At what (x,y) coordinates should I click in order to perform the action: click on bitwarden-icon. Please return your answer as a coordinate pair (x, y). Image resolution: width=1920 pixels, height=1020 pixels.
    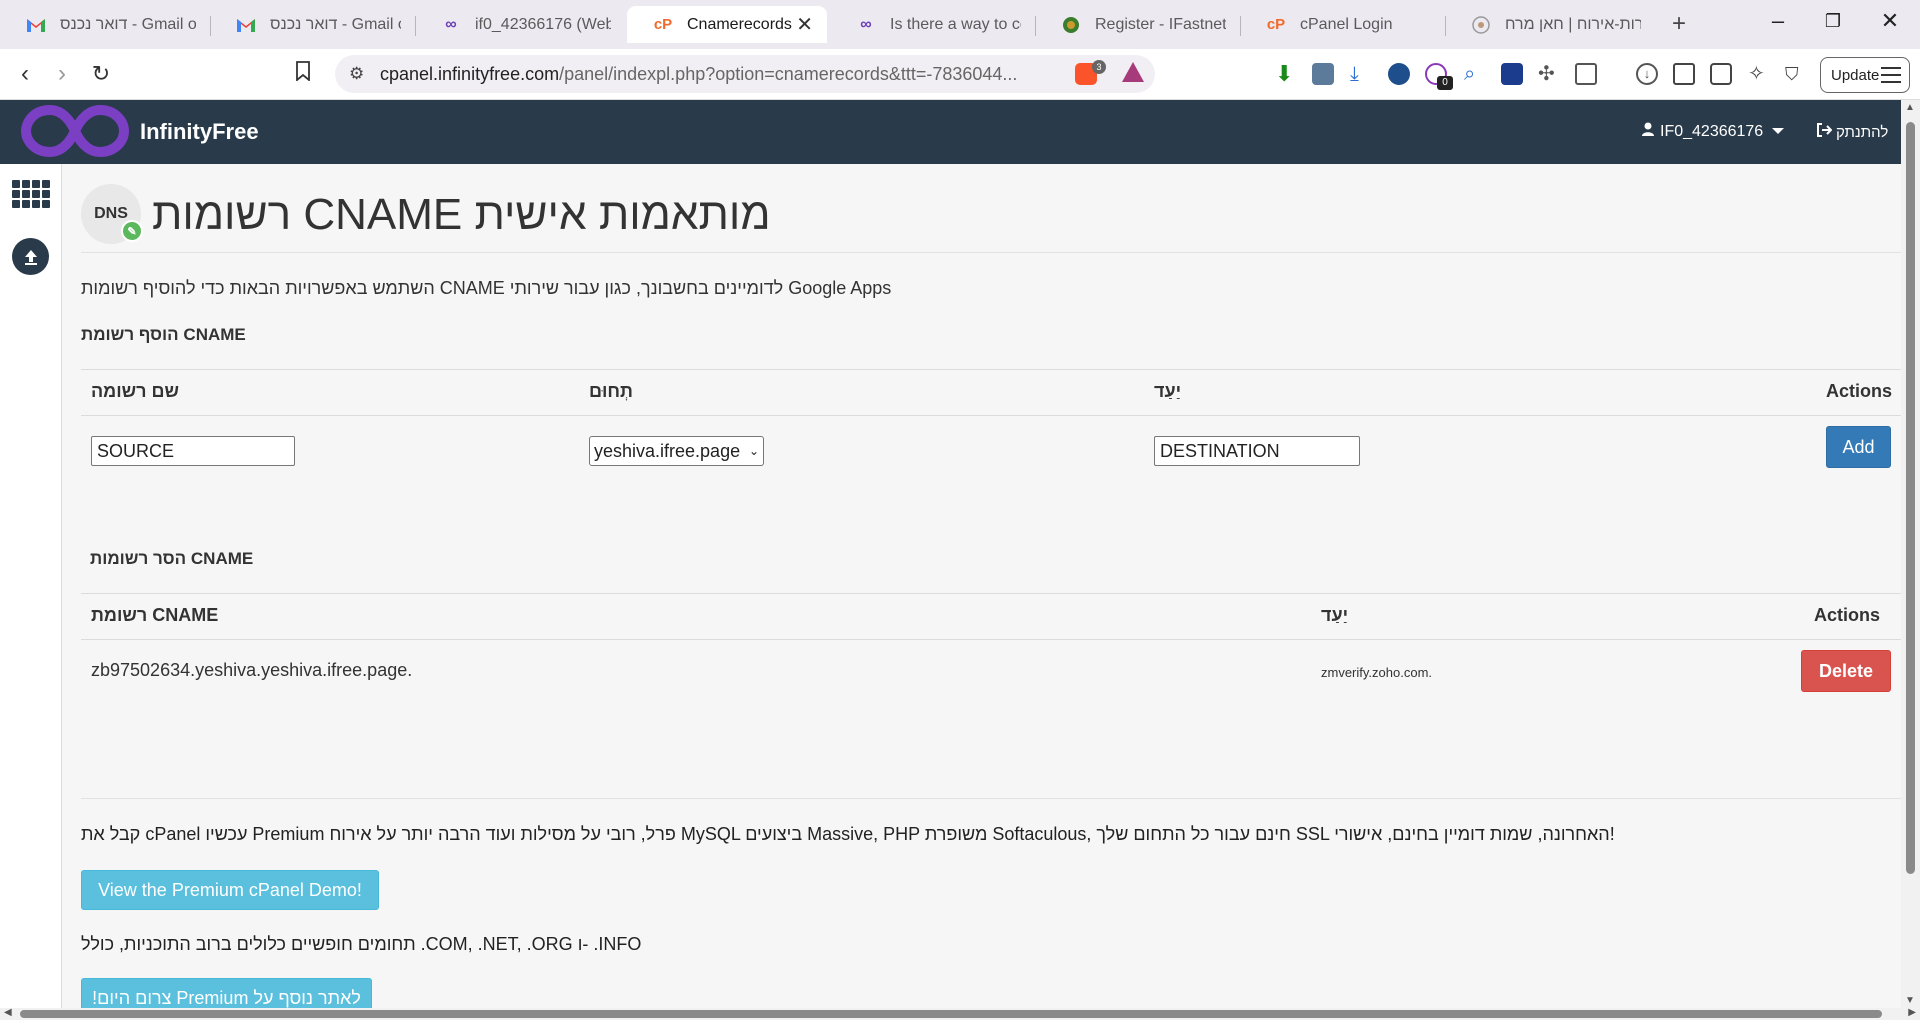
    Looking at the image, I should click on (1512, 74).